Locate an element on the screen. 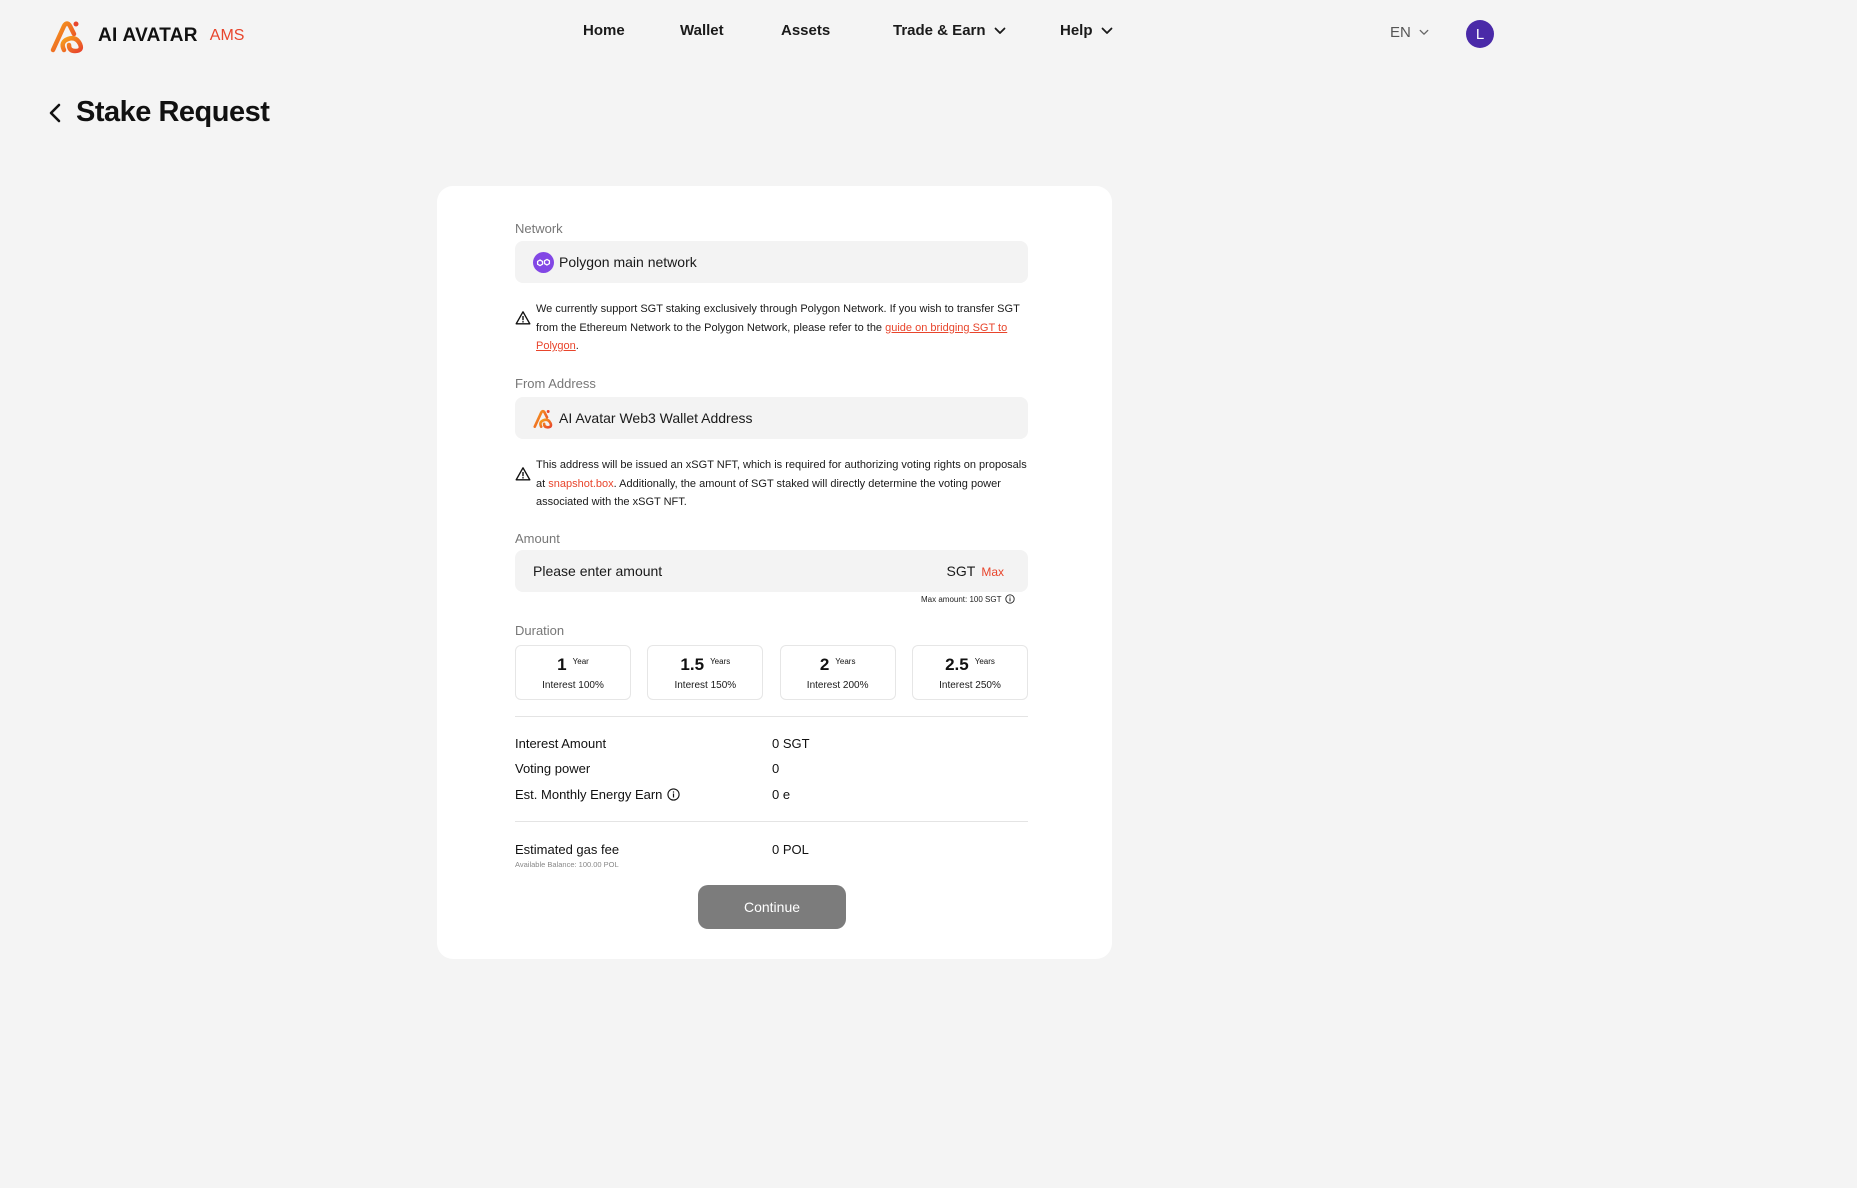 Image resolution: width=1857 pixels, height=1188 pixels. from-address-value: AI Avatar Web3 Wallet Address is located at coordinates (656, 418).